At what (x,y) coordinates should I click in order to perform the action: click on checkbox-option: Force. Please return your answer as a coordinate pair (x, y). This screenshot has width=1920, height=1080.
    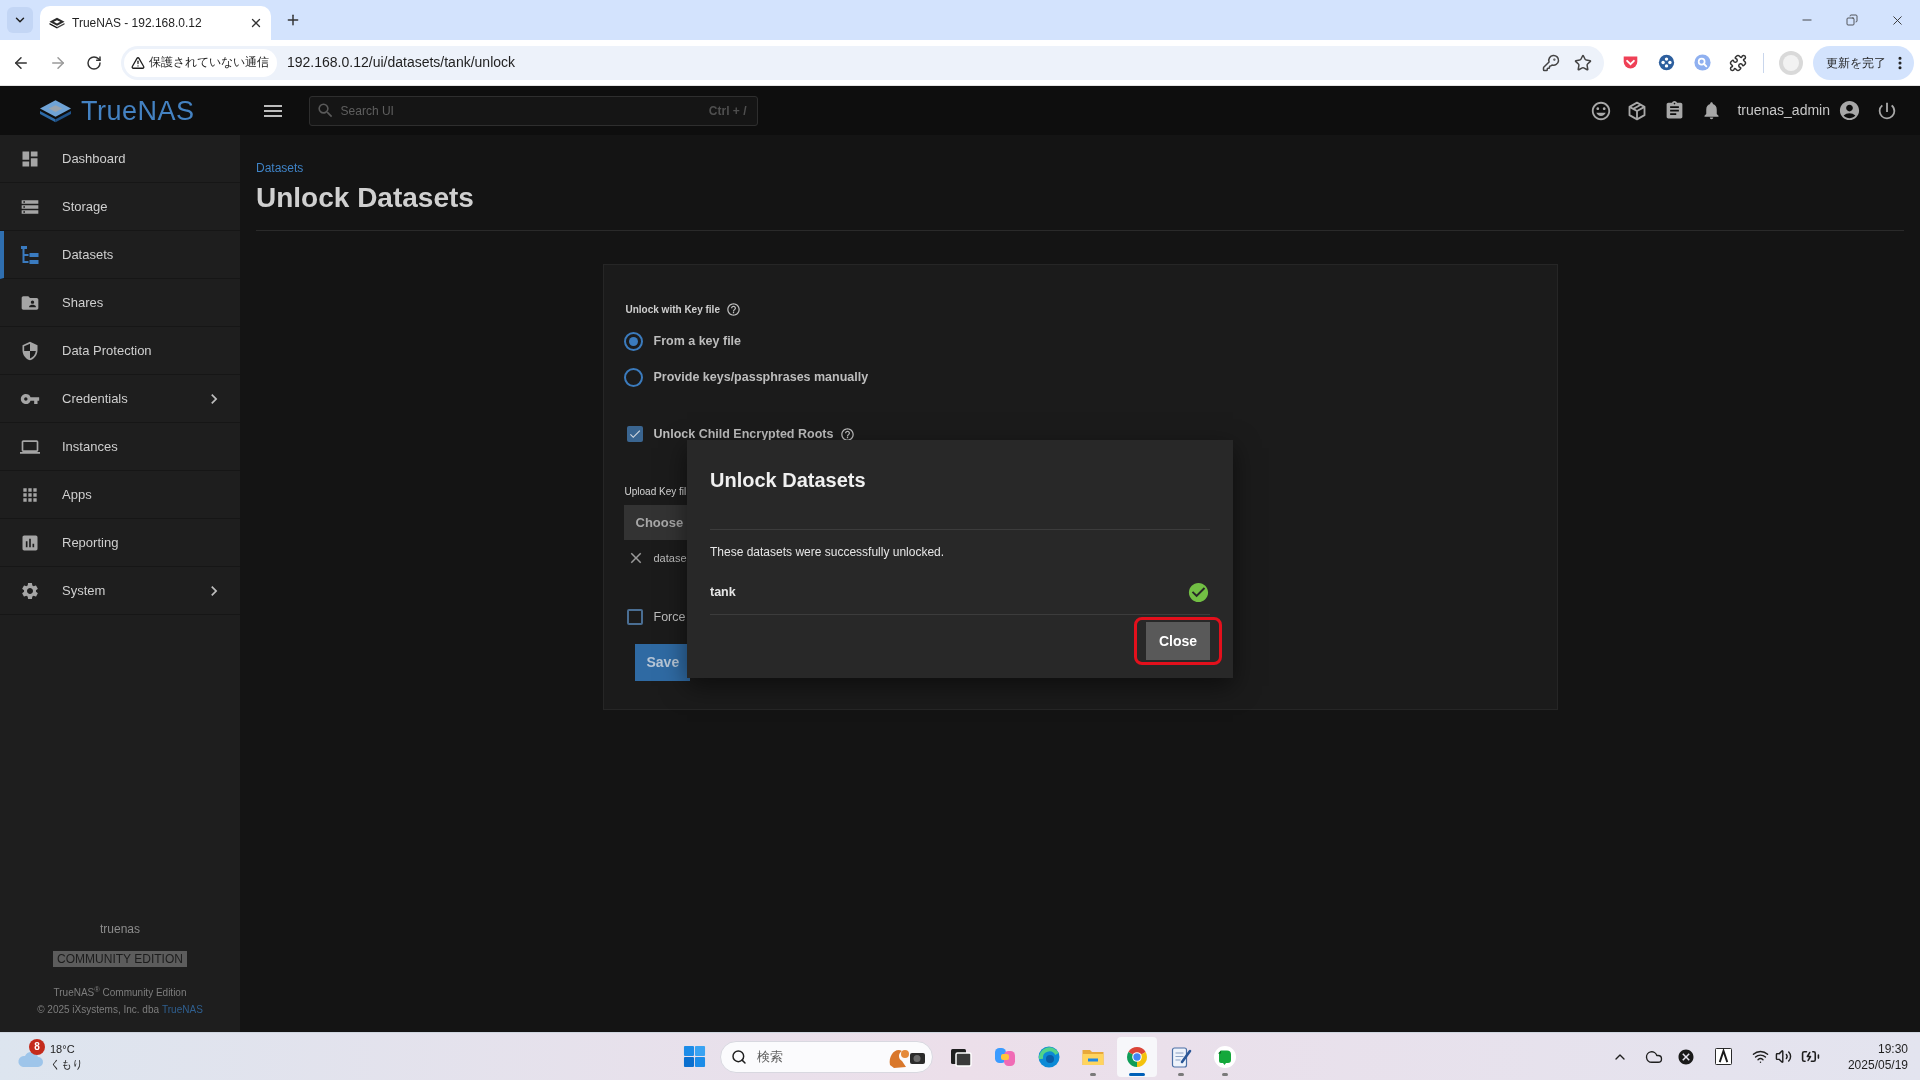
    Looking at the image, I should click on (654, 617).